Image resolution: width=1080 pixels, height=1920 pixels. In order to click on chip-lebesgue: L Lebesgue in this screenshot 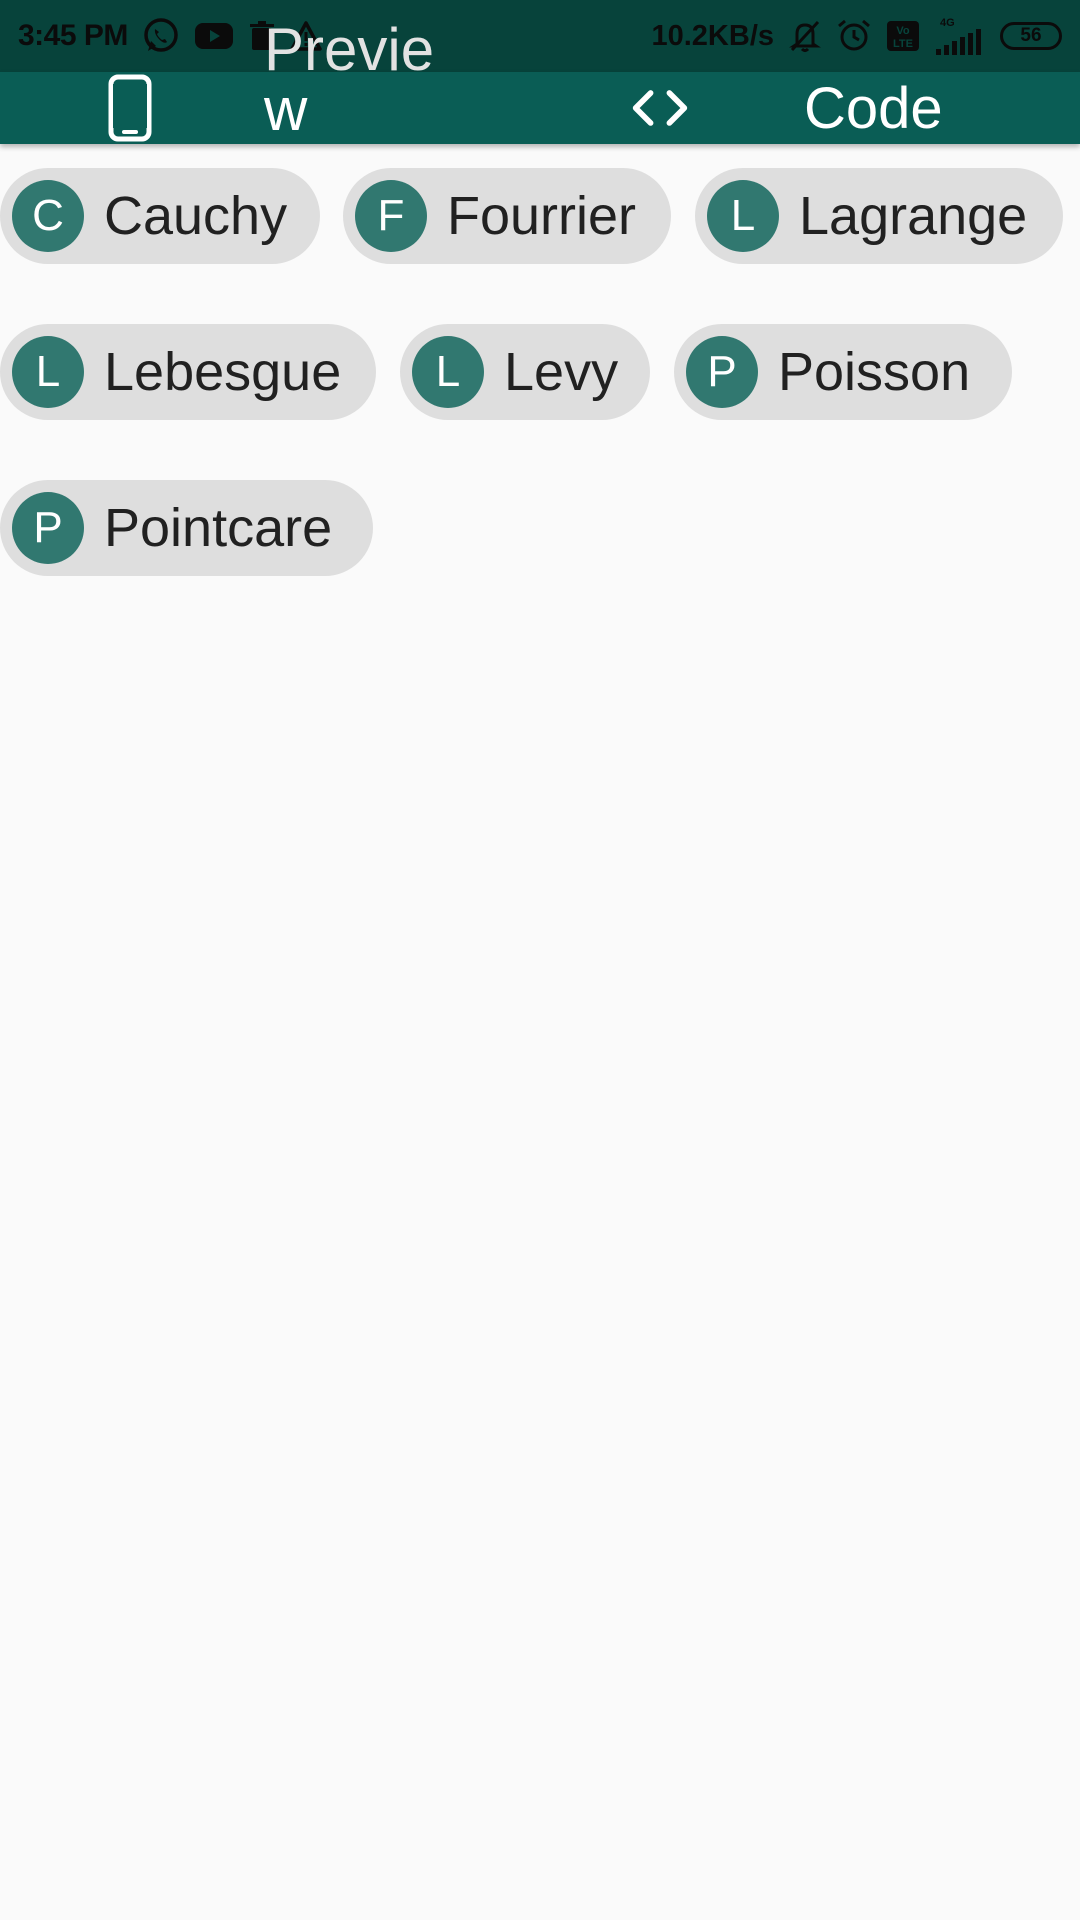, I will do `click(188, 372)`.